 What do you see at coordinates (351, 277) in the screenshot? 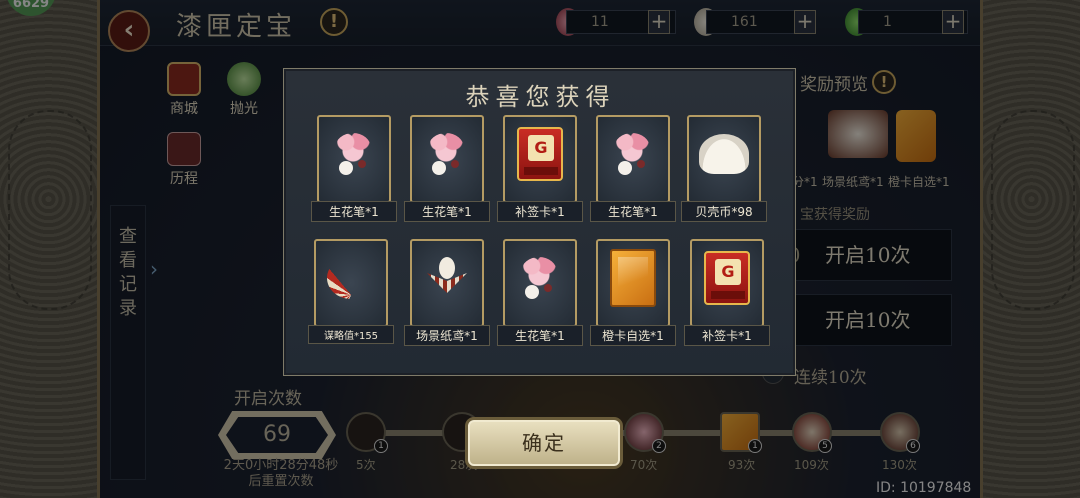
I see `fan-icon` at bounding box center [351, 277].